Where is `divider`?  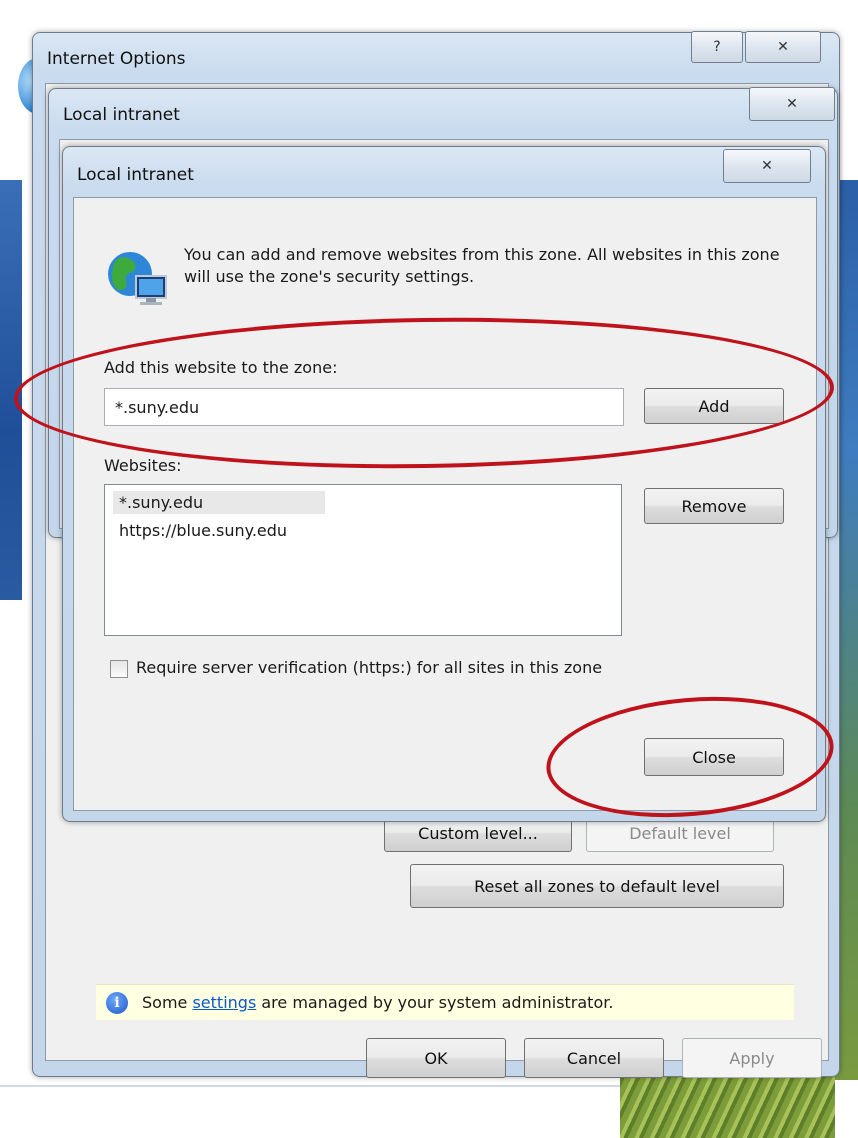
divider is located at coordinates (310, 1086).